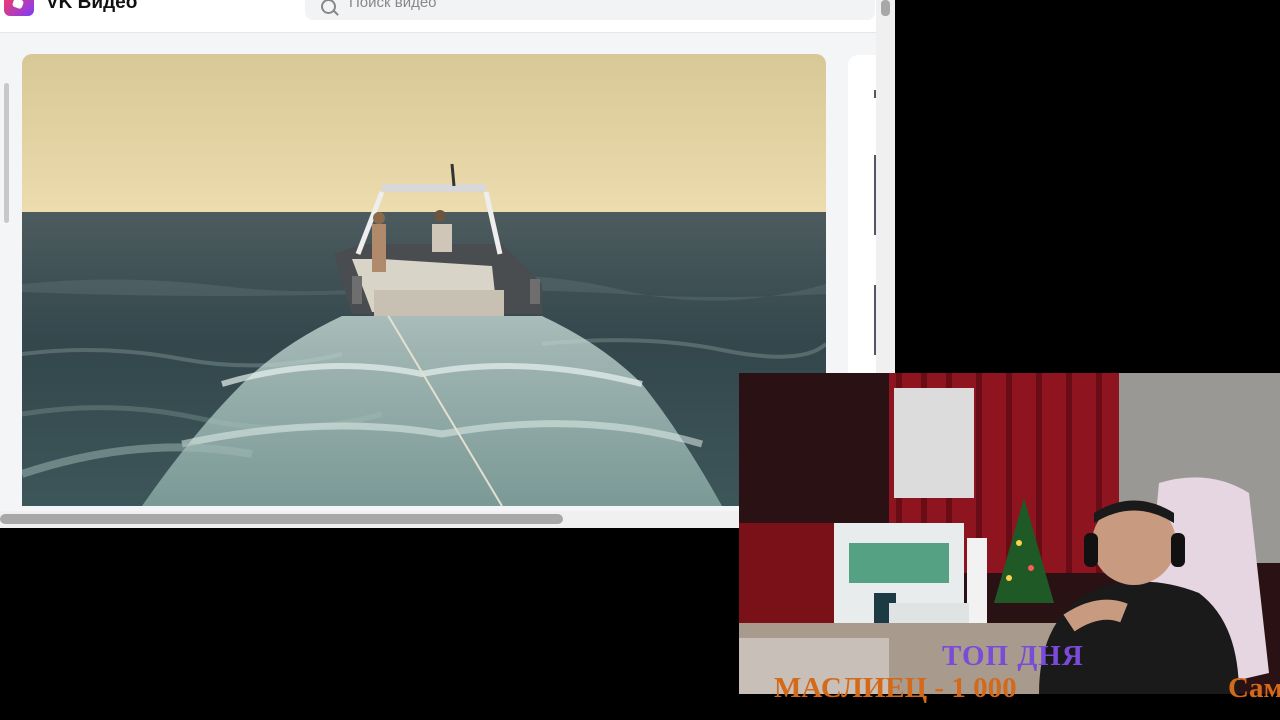  I want to click on stream-overlay-title: ТОП ДНЯ, so click(1013, 656).